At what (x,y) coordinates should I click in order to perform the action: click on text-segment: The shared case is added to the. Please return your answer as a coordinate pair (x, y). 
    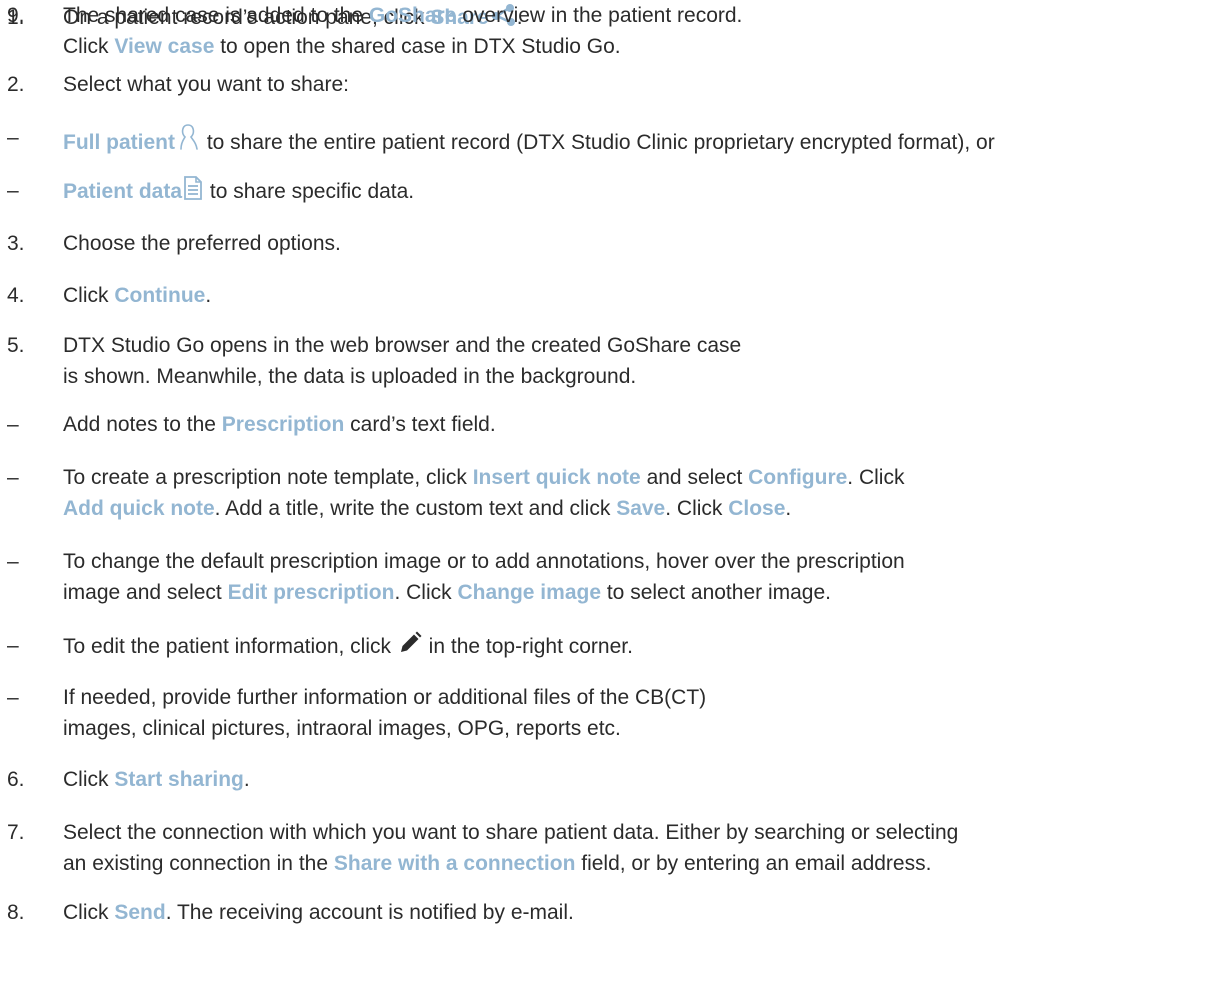
    Looking at the image, I should click on (216, 15).